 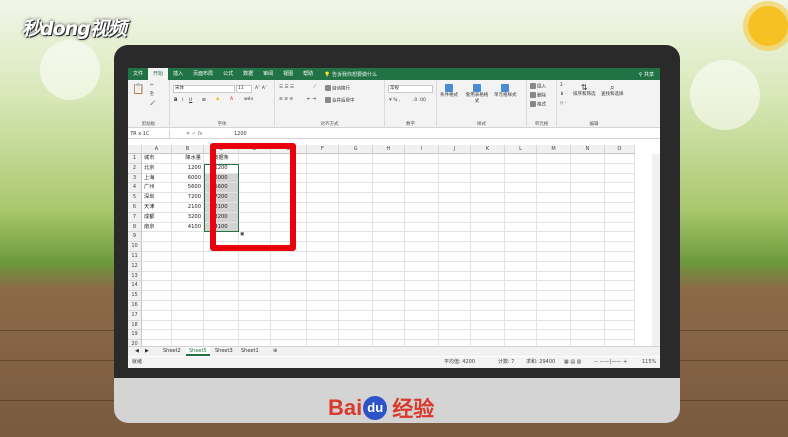 What do you see at coordinates (311, 100) in the screenshot?
I see `indent-icon: ⇤ ⇥` at bounding box center [311, 100].